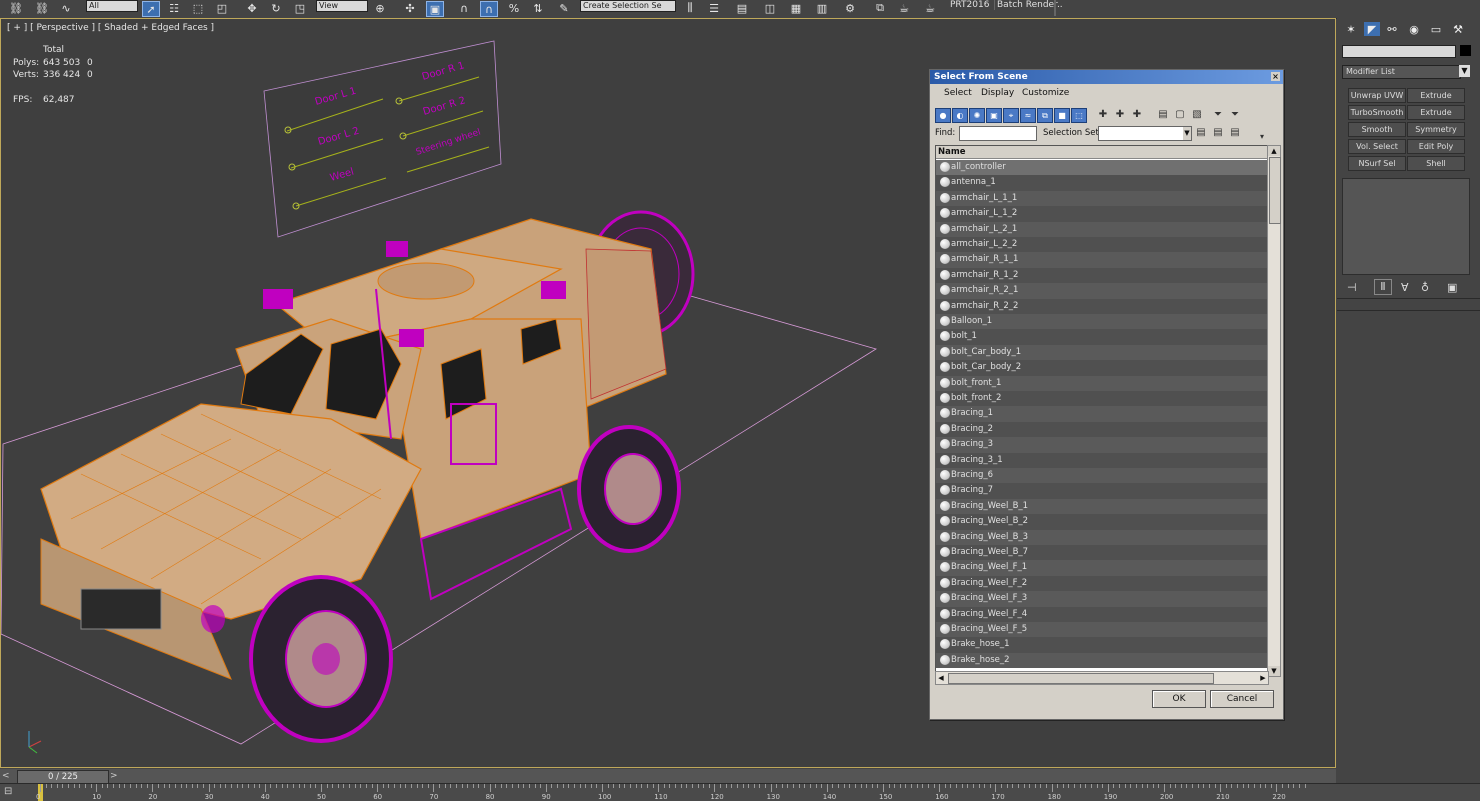 This screenshot has height=801, width=1480. What do you see at coordinates (1102, 568) in the screenshot?
I see `list-item: Bracing_Weel_F_1` at bounding box center [1102, 568].